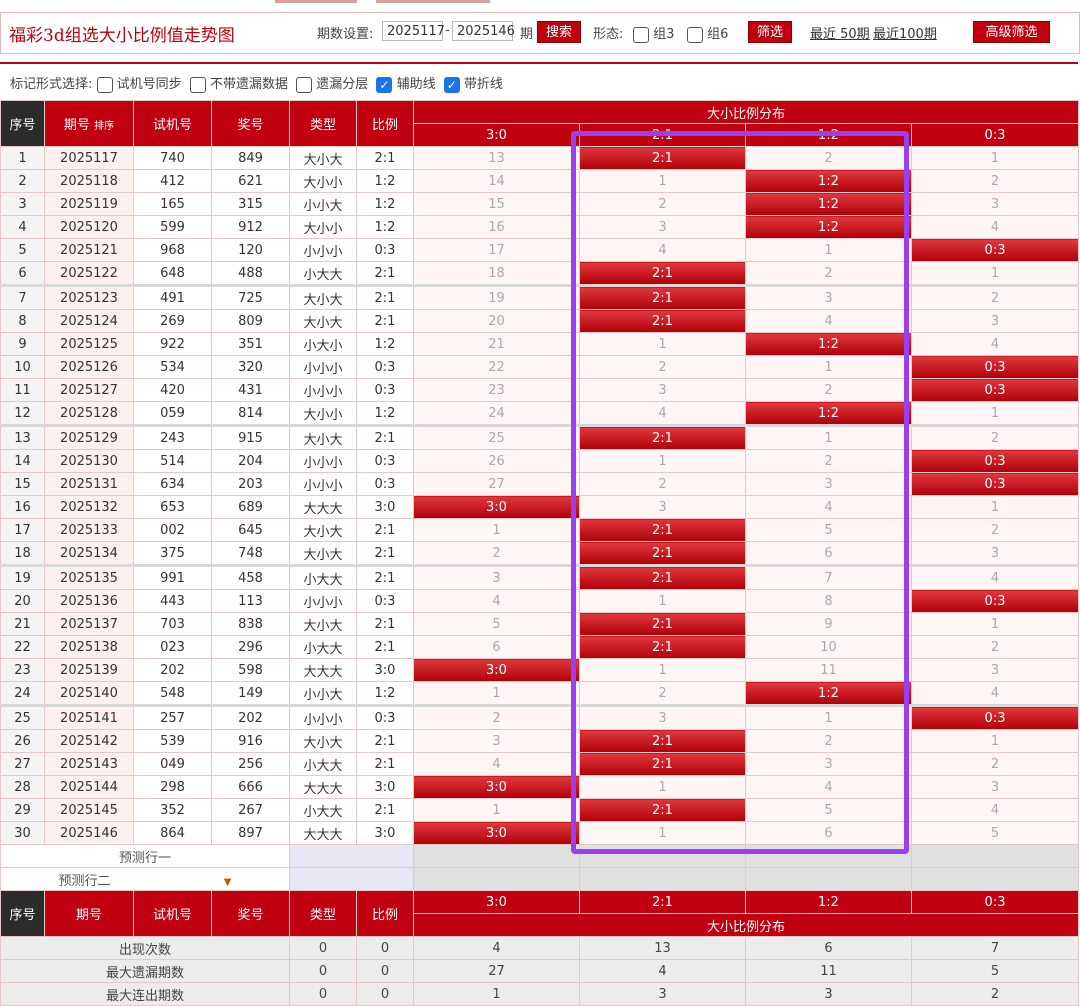  What do you see at coordinates (828, 135) in the screenshot?
I see `dist-col-header: 1:2` at bounding box center [828, 135].